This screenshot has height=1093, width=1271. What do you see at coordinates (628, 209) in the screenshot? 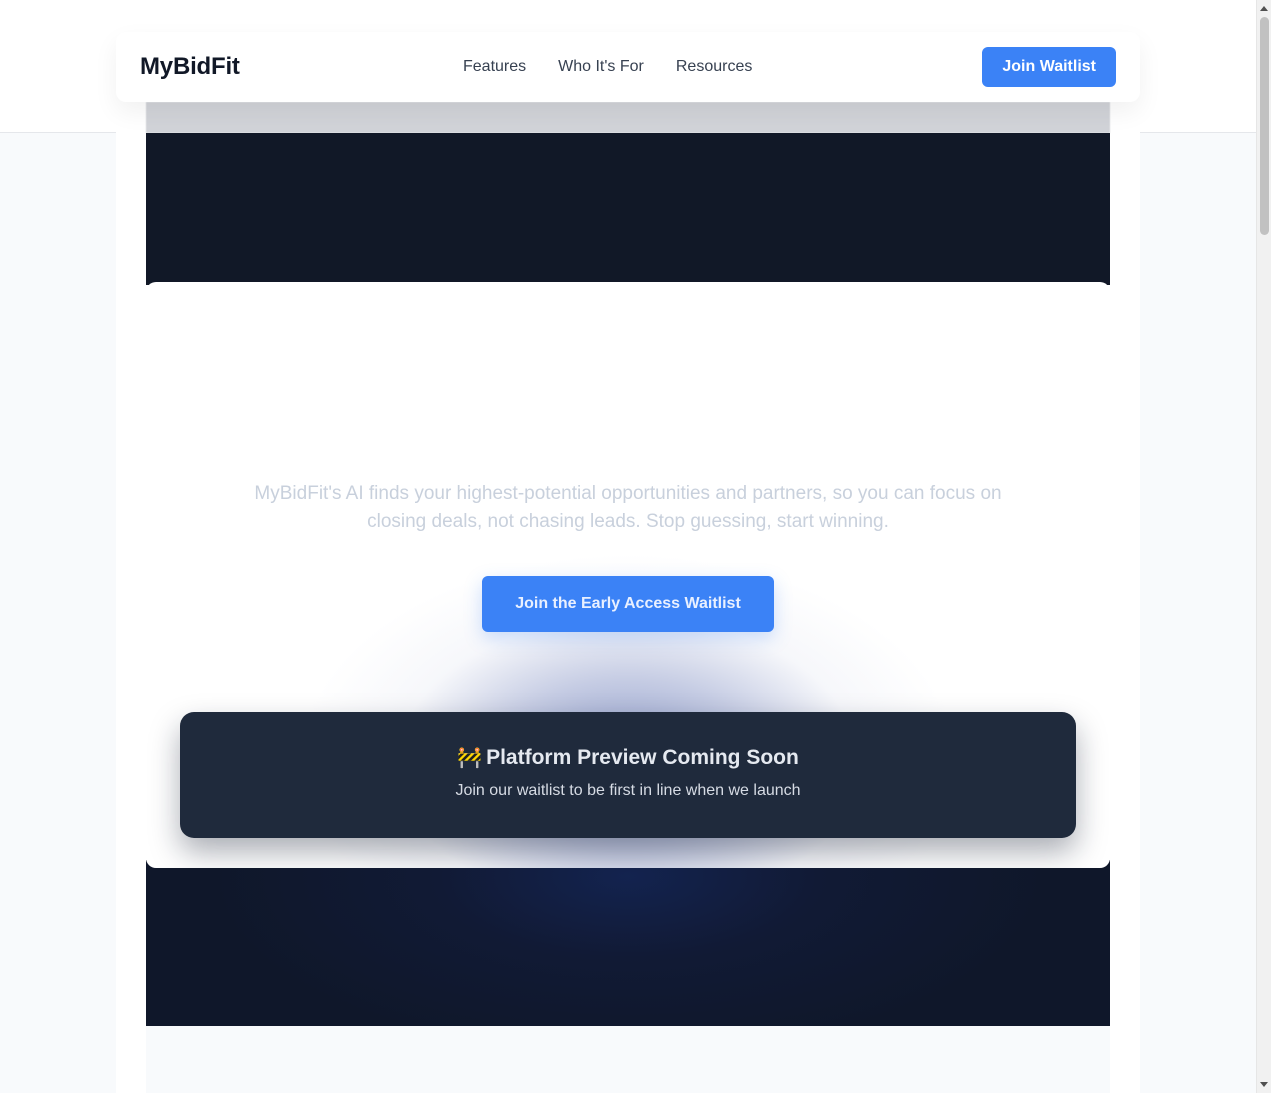
I see `hero-dark-top` at bounding box center [628, 209].